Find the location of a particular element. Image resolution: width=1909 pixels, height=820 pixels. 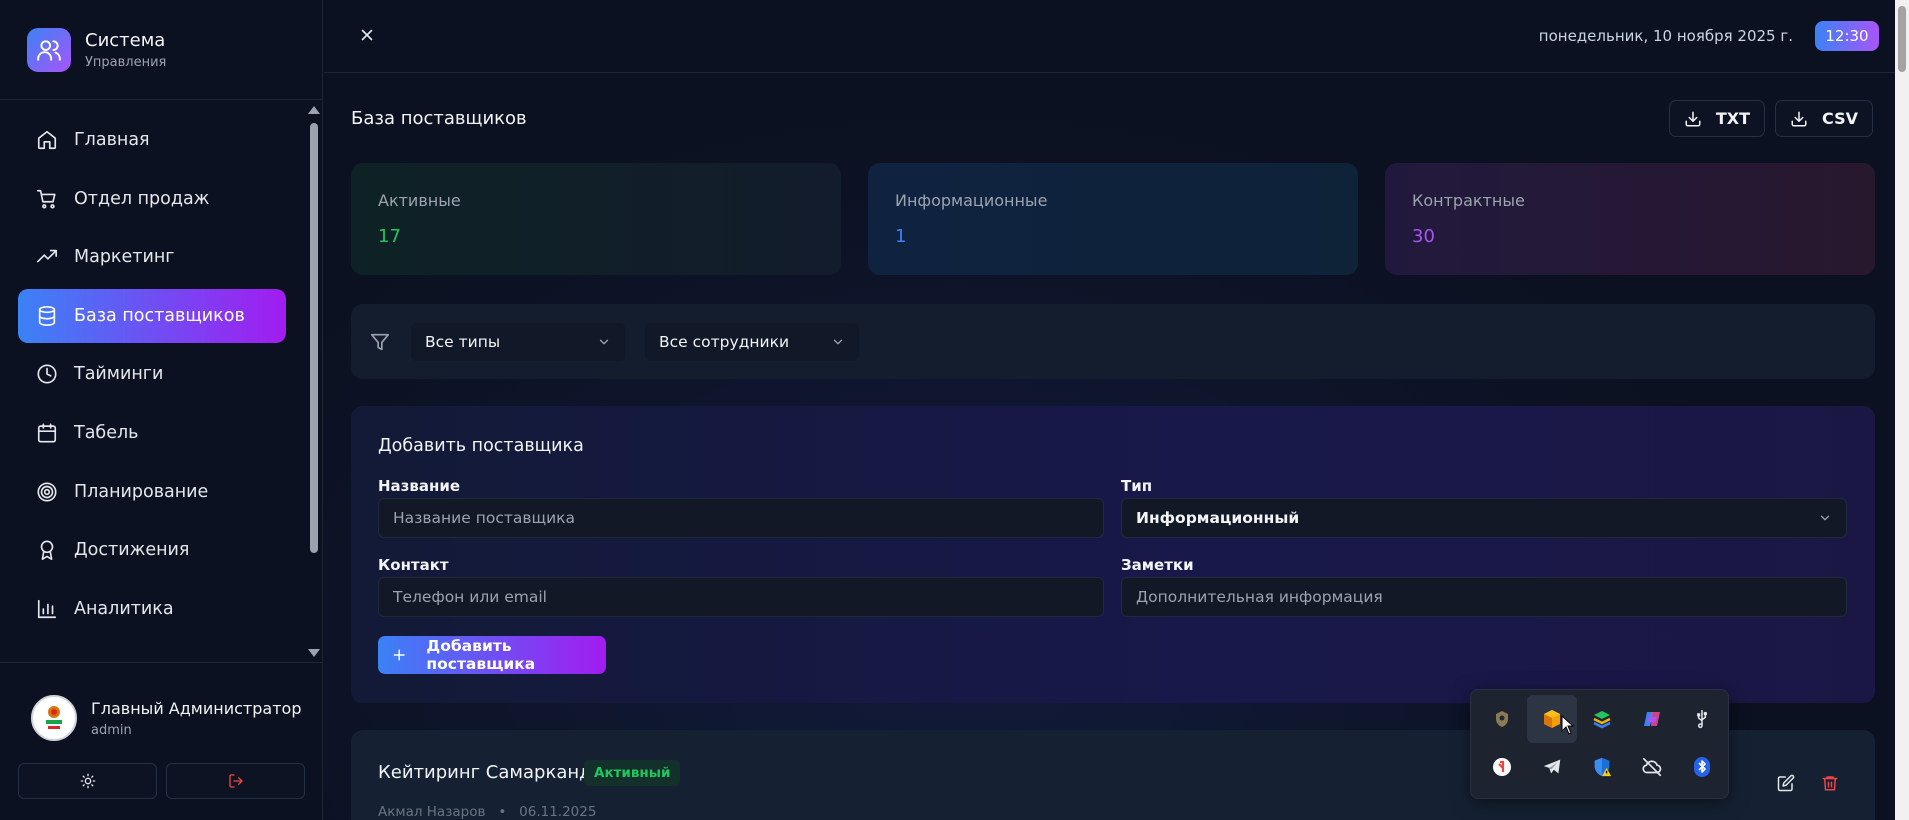

close-sidebar-button is located at coordinates (367, 35).